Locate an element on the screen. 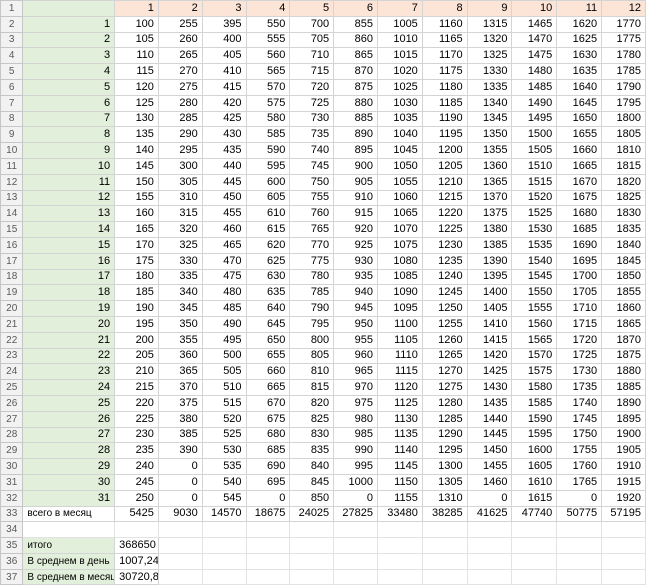 Image resolution: width=646 pixels, height=585 pixels. value-cell: 390 is located at coordinates (180, 451).